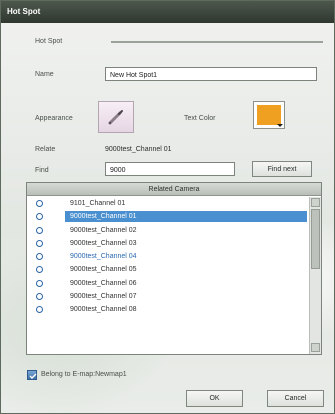 This screenshot has width=335, height=414. What do you see at coordinates (174, 189) in the screenshot?
I see `related-camera-header: Related Camera` at bounding box center [174, 189].